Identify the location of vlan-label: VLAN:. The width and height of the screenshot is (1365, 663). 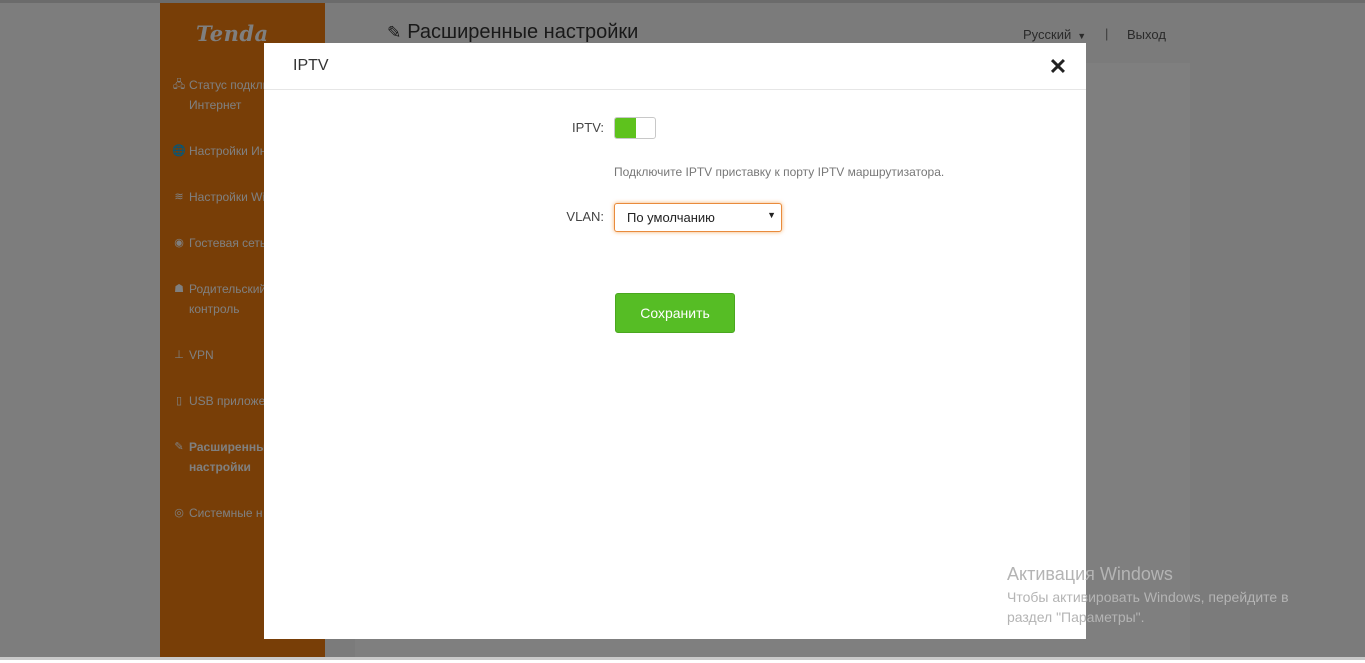
(585, 216).